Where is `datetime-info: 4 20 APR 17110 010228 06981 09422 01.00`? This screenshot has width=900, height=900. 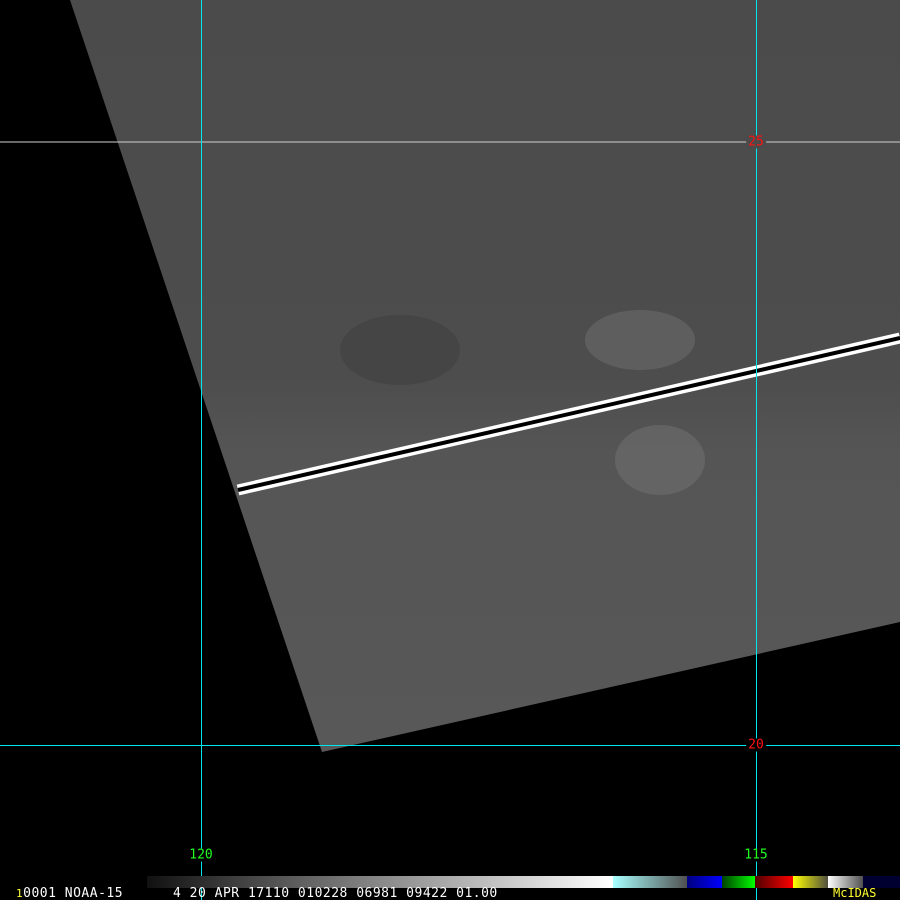
datetime-info: 4 20 APR 17110 010228 06981 09422 01.00 is located at coordinates (335, 893).